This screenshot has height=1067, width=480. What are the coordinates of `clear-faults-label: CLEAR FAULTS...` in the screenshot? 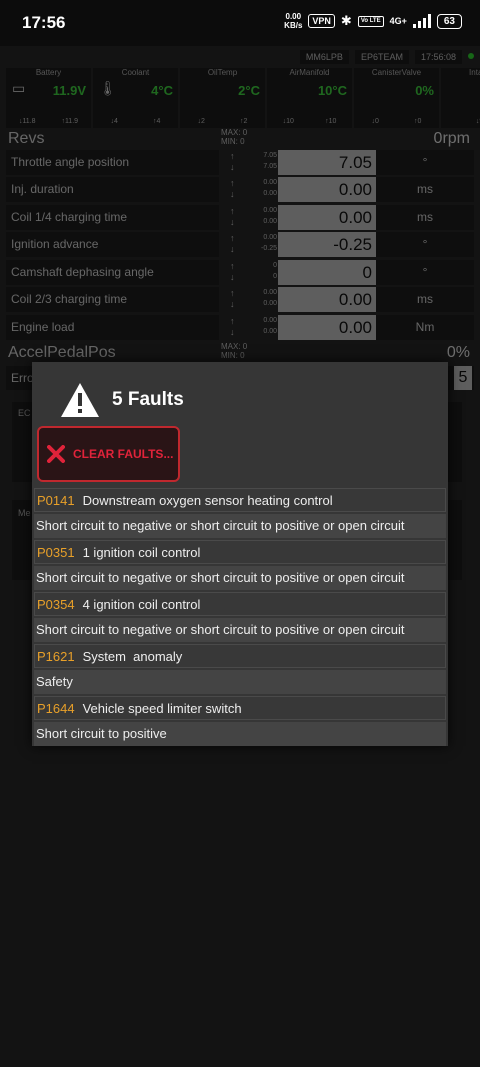 It's located at (123, 454).